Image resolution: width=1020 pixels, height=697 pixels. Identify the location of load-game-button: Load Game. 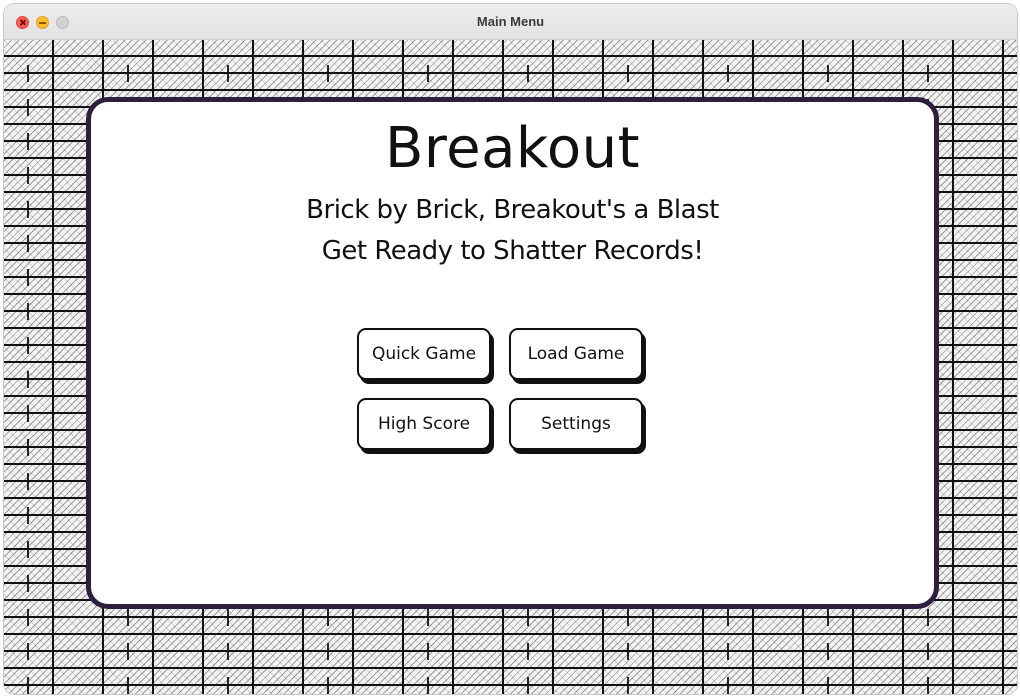
(576, 354).